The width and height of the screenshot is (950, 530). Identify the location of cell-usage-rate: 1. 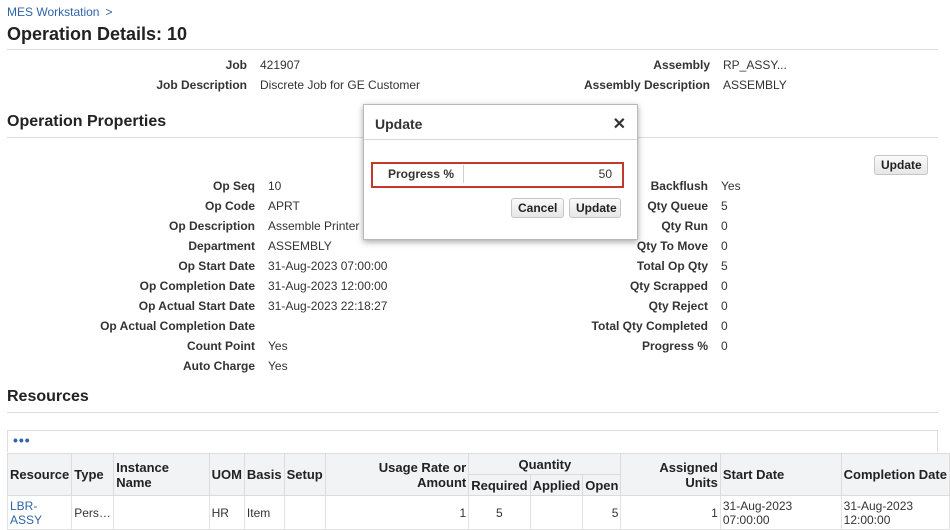
(397, 512).